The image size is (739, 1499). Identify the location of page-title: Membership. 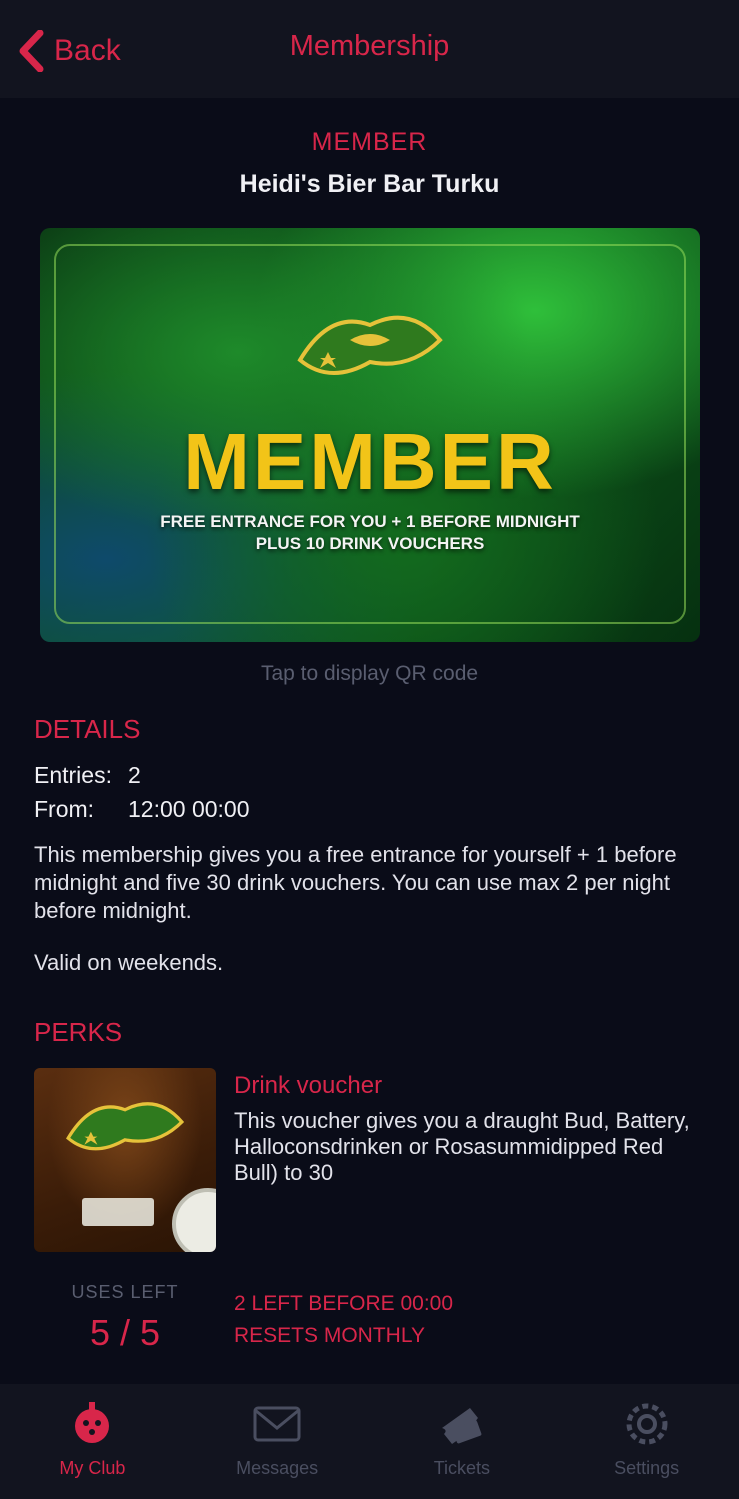
(369, 46).